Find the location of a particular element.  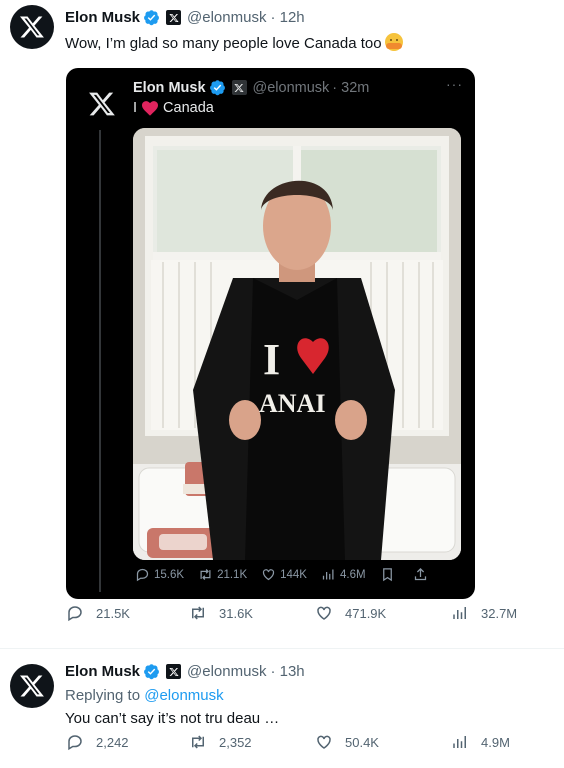

quoted-text-start: I is located at coordinates (135, 108).